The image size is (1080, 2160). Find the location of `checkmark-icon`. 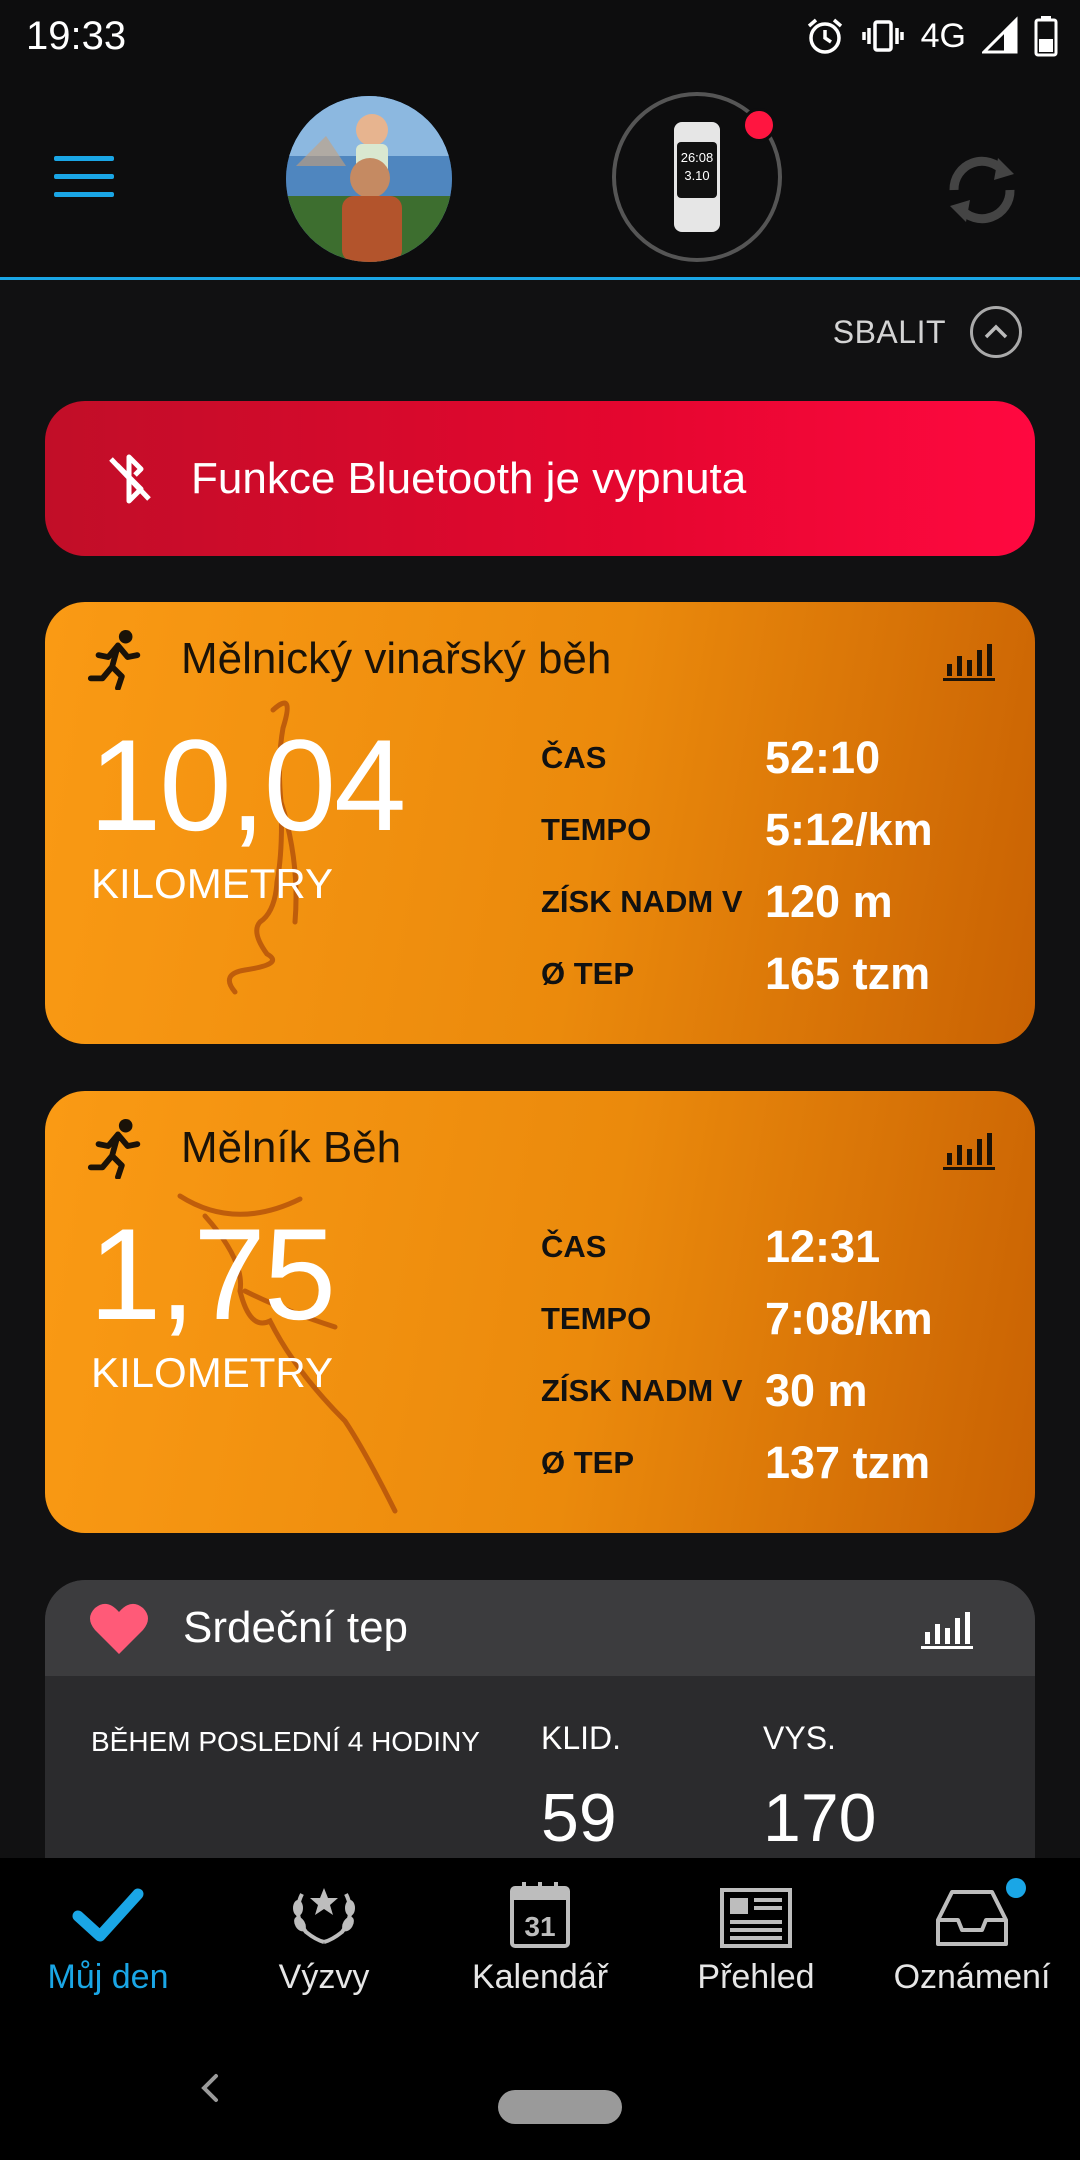

checkmark-icon is located at coordinates (108, 1915).